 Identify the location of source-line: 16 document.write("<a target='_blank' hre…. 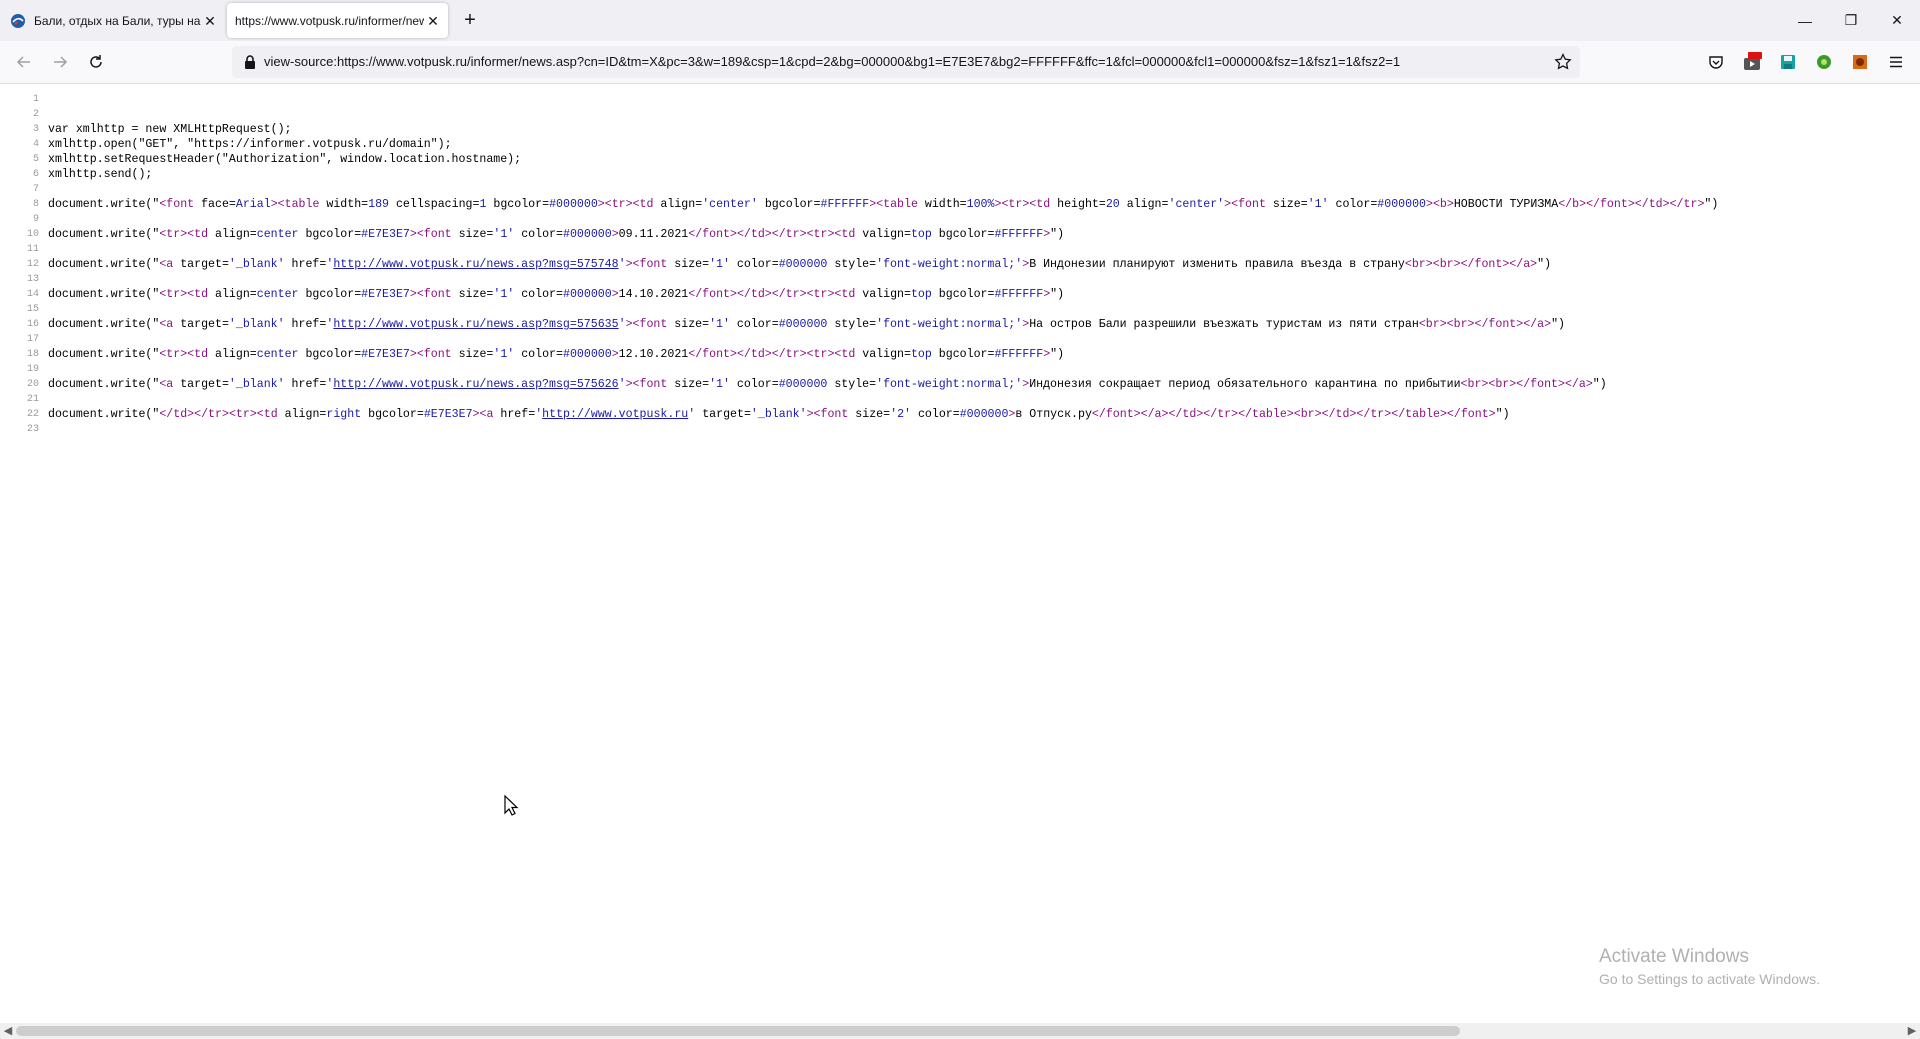
(960, 324).